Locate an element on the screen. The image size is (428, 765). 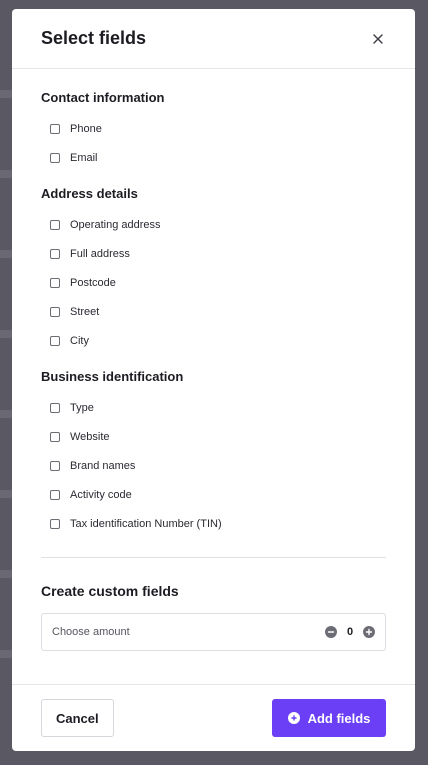
option-brand-names: Brand names is located at coordinates (213, 465).